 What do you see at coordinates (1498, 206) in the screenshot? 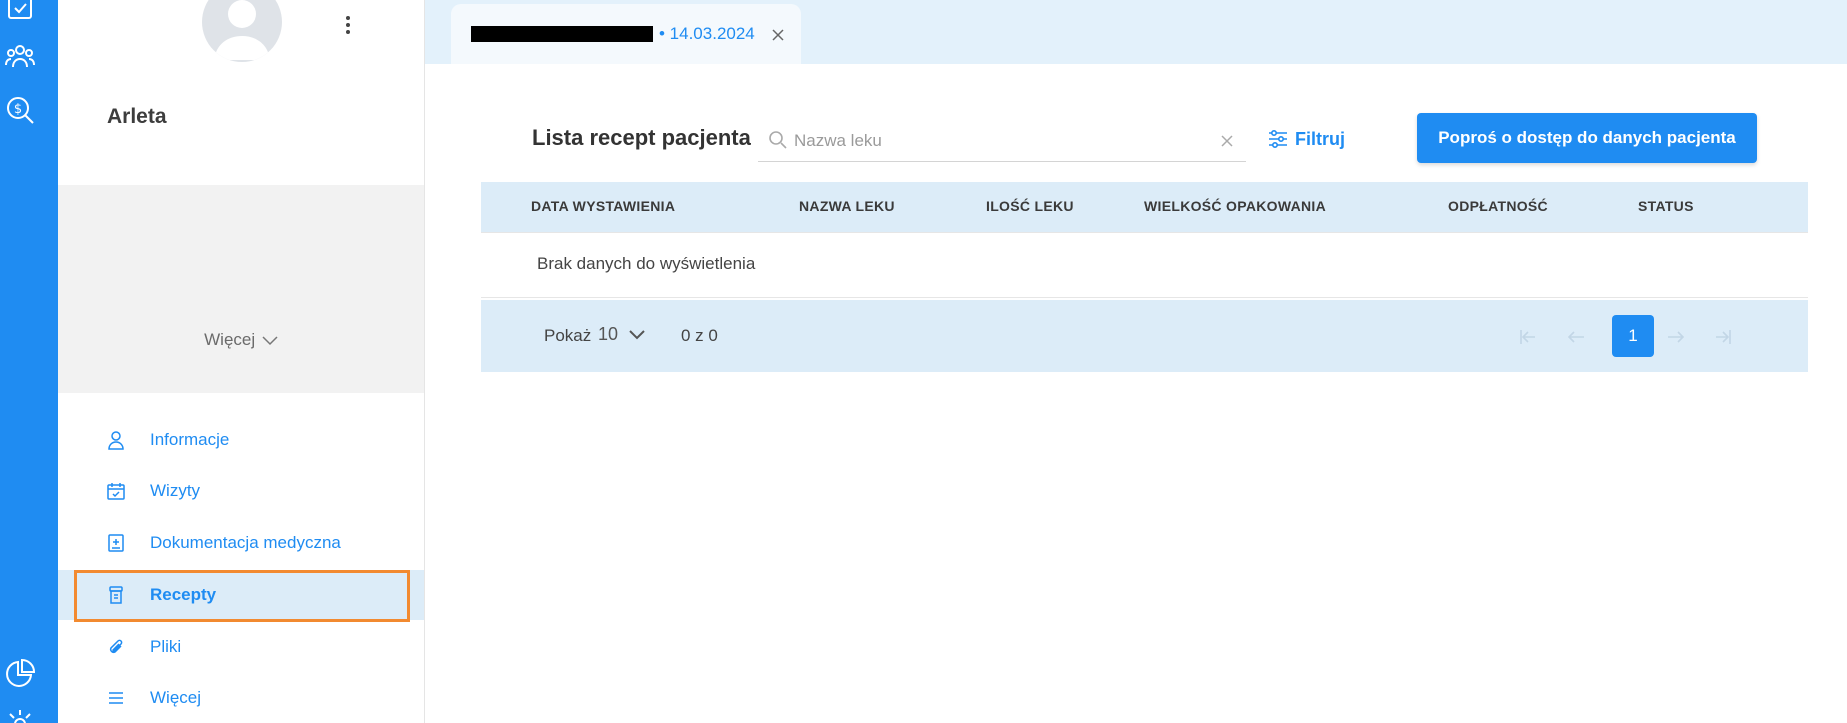
I see `column-header: ODPŁATNOŚĆ` at bounding box center [1498, 206].